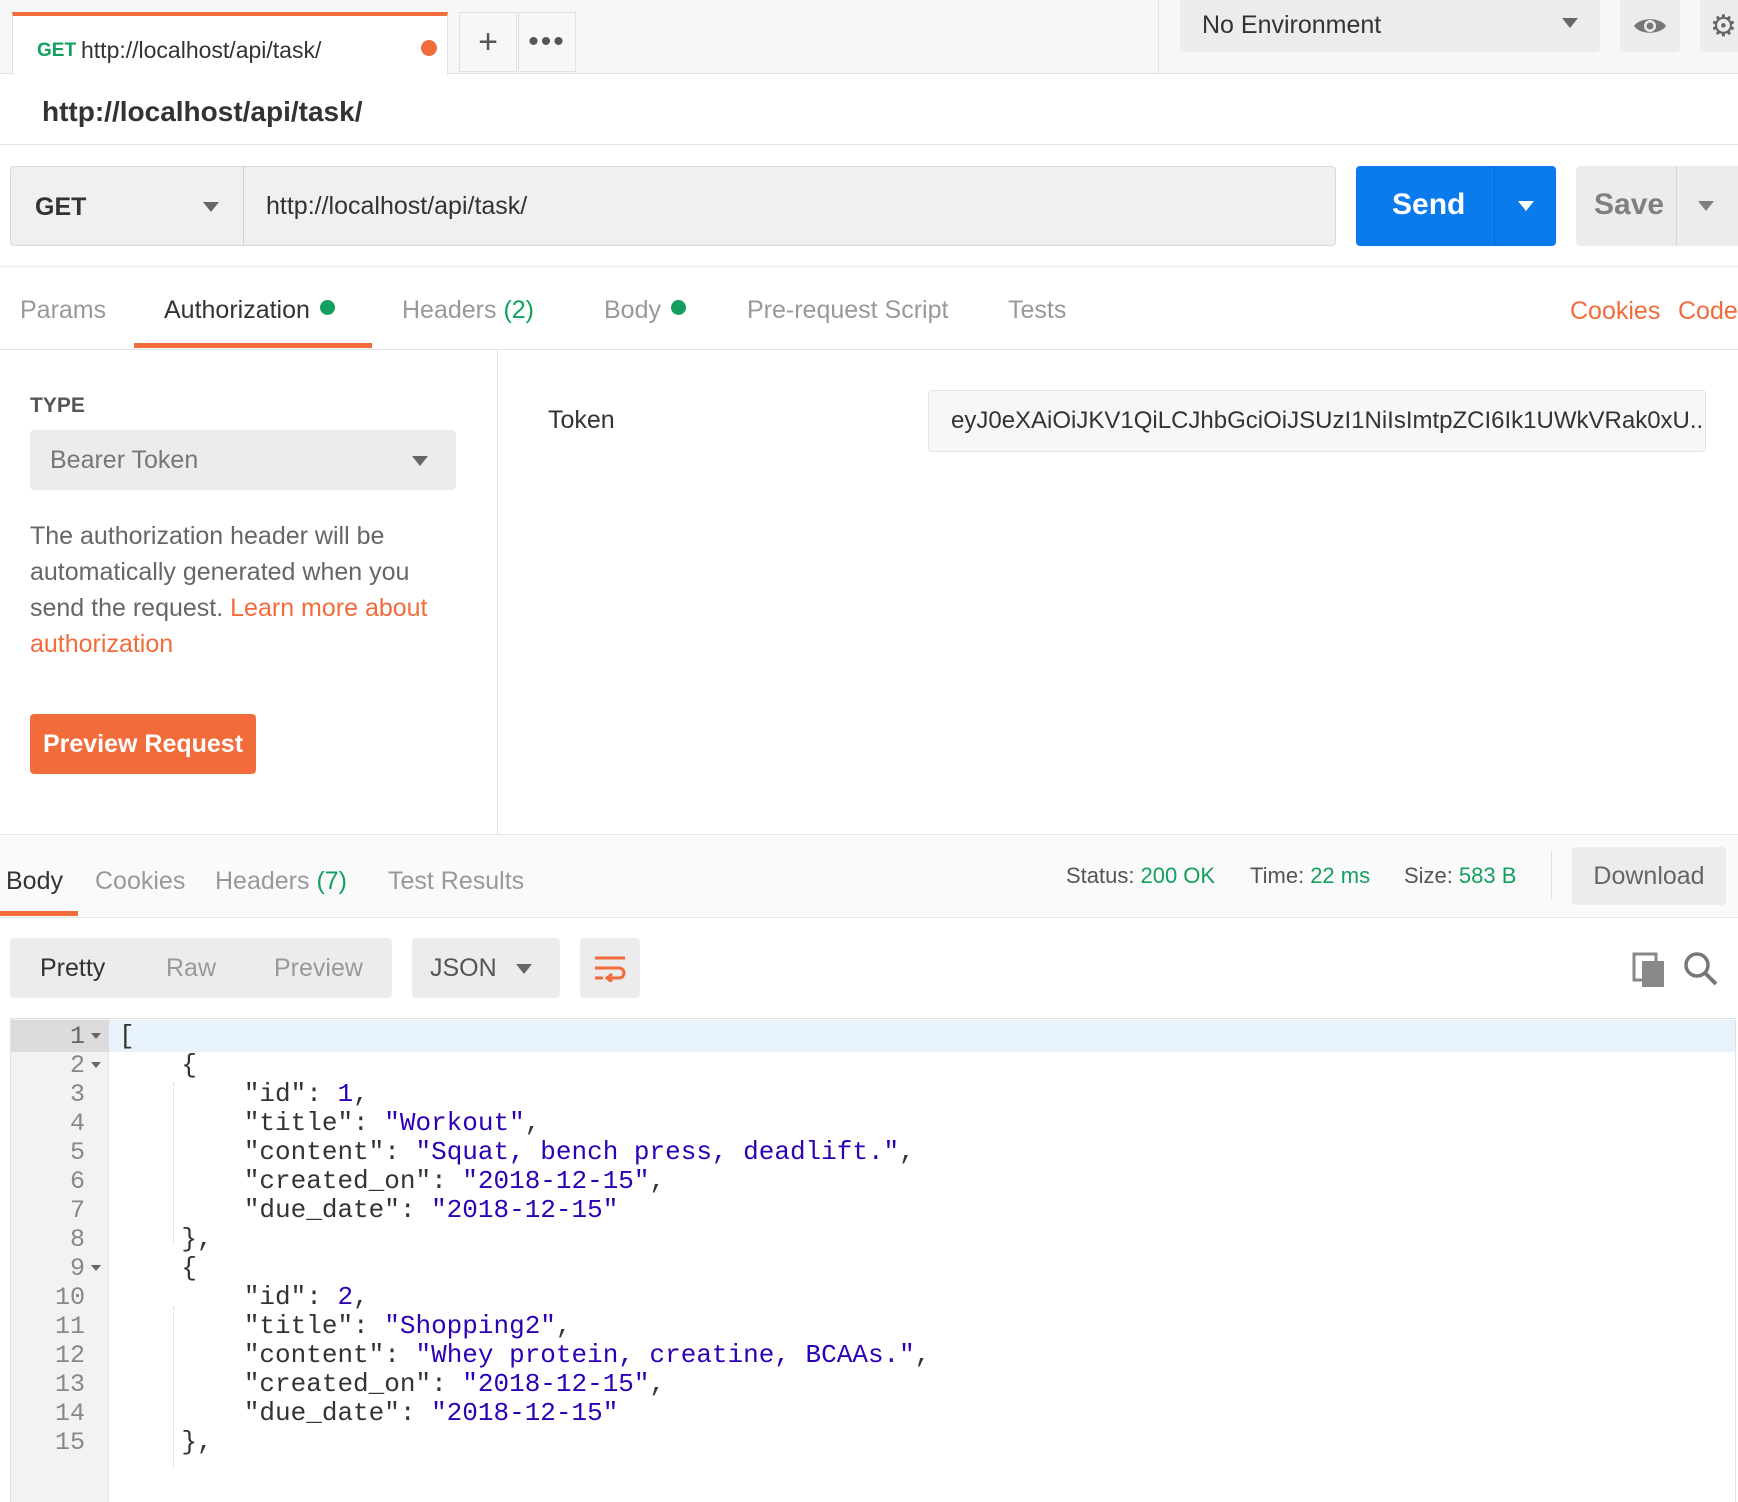 The image size is (1738, 1502). I want to click on unsaved-dot-icon, so click(429, 48).